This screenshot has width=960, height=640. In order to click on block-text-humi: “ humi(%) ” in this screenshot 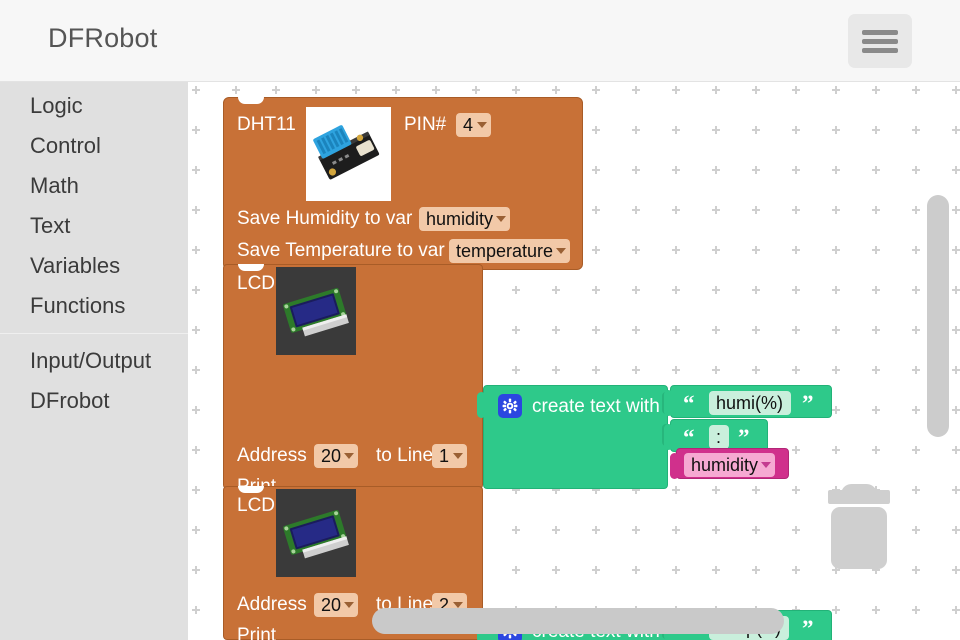, I will do `click(748, 401)`.